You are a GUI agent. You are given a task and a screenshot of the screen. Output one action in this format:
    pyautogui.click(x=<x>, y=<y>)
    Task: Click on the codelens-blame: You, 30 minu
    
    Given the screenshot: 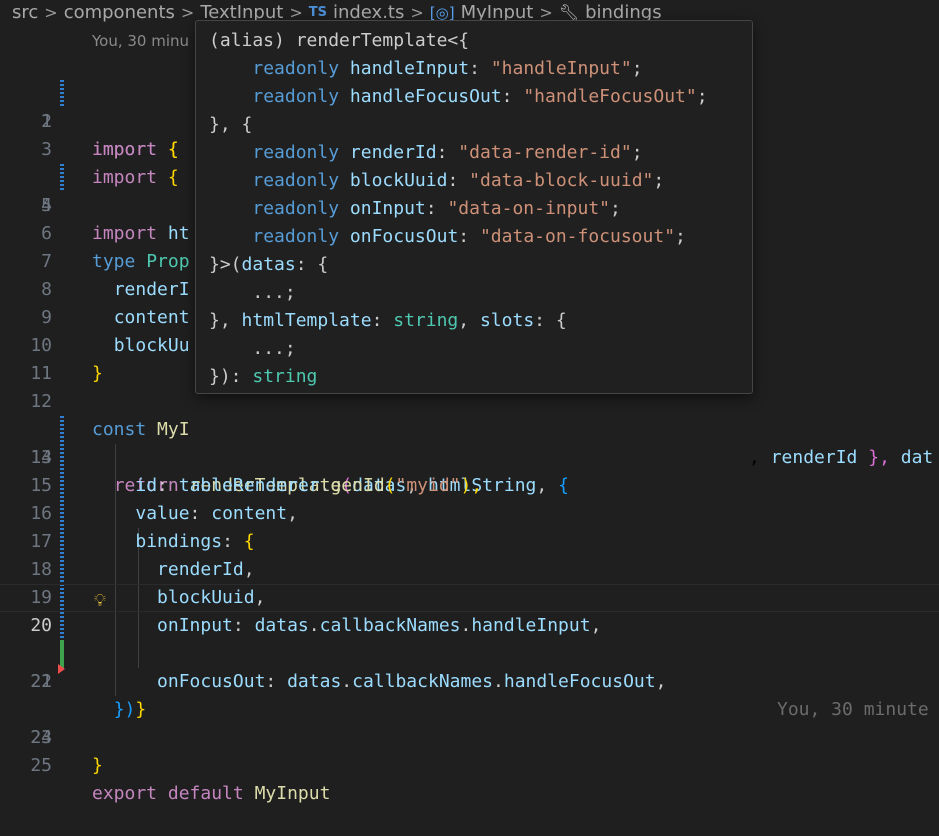 What is the action you would take?
    pyautogui.click(x=140, y=41)
    